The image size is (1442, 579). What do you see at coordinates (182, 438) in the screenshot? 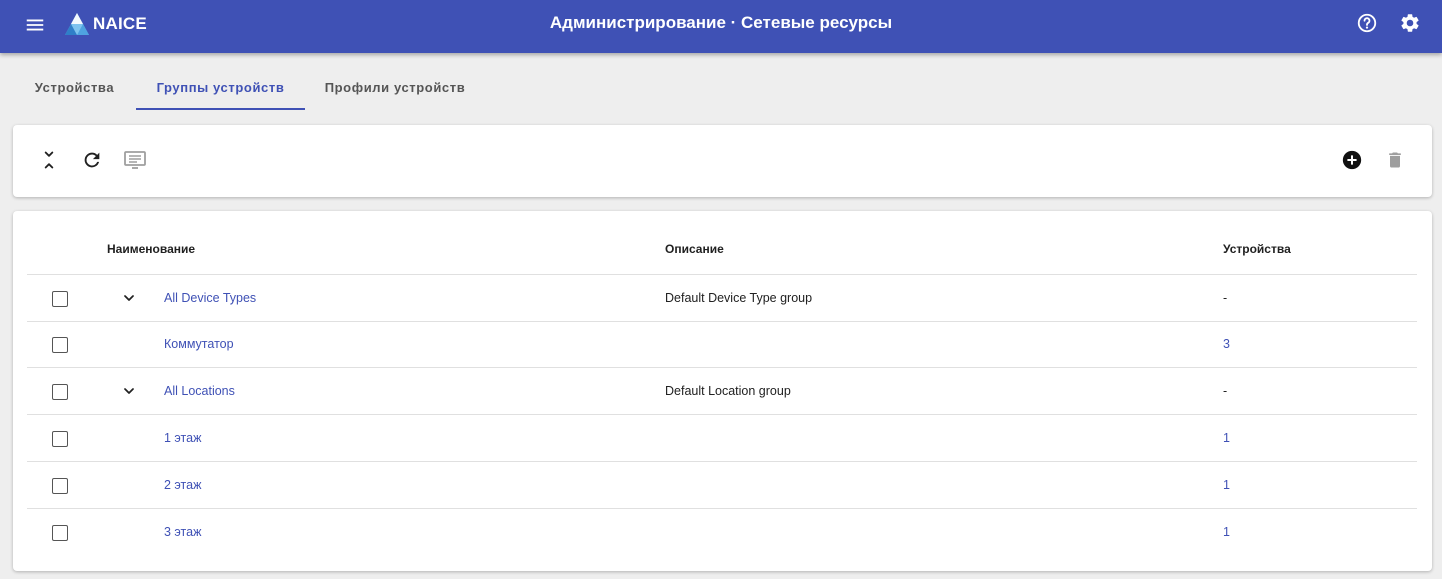
I see `group-name-link: 1 этаж` at bounding box center [182, 438].